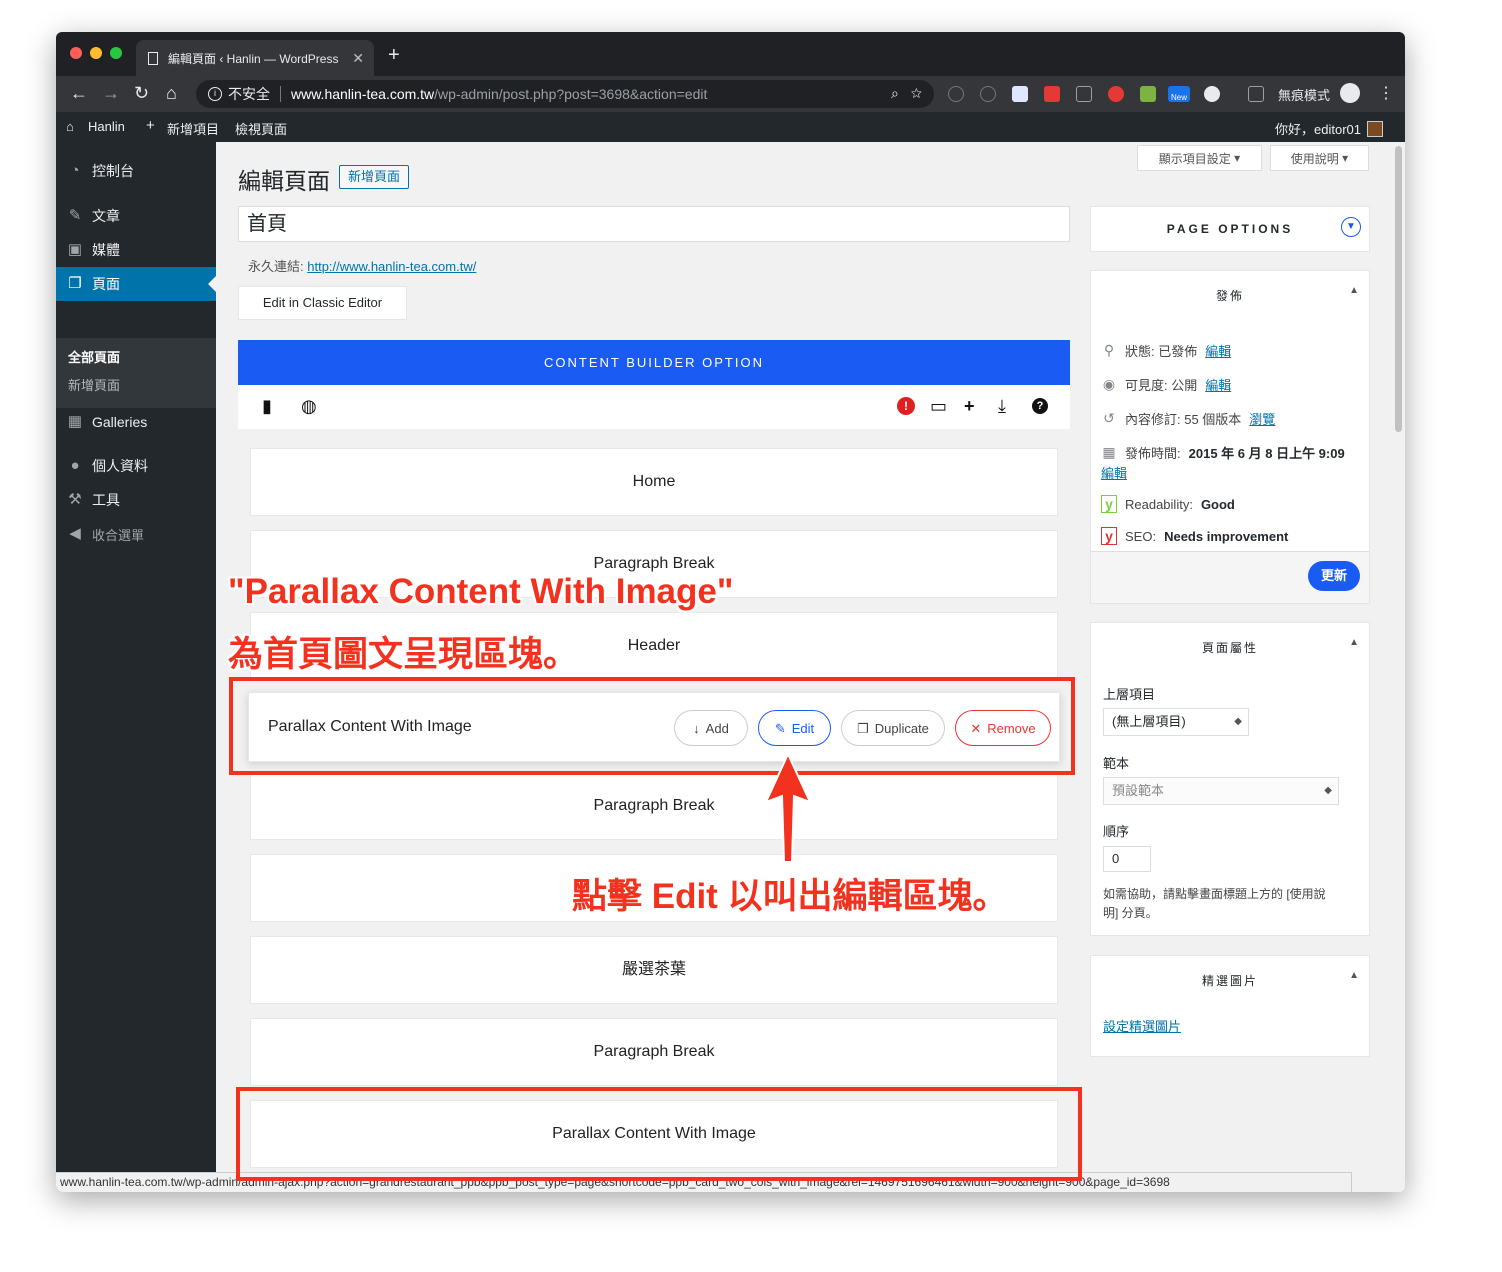 This screenshot has height=1272, width=1502. What do you see at coordinates (111, 93) in the screenshot?
I see `forward-icon: →` at bounding box center [111, 93].